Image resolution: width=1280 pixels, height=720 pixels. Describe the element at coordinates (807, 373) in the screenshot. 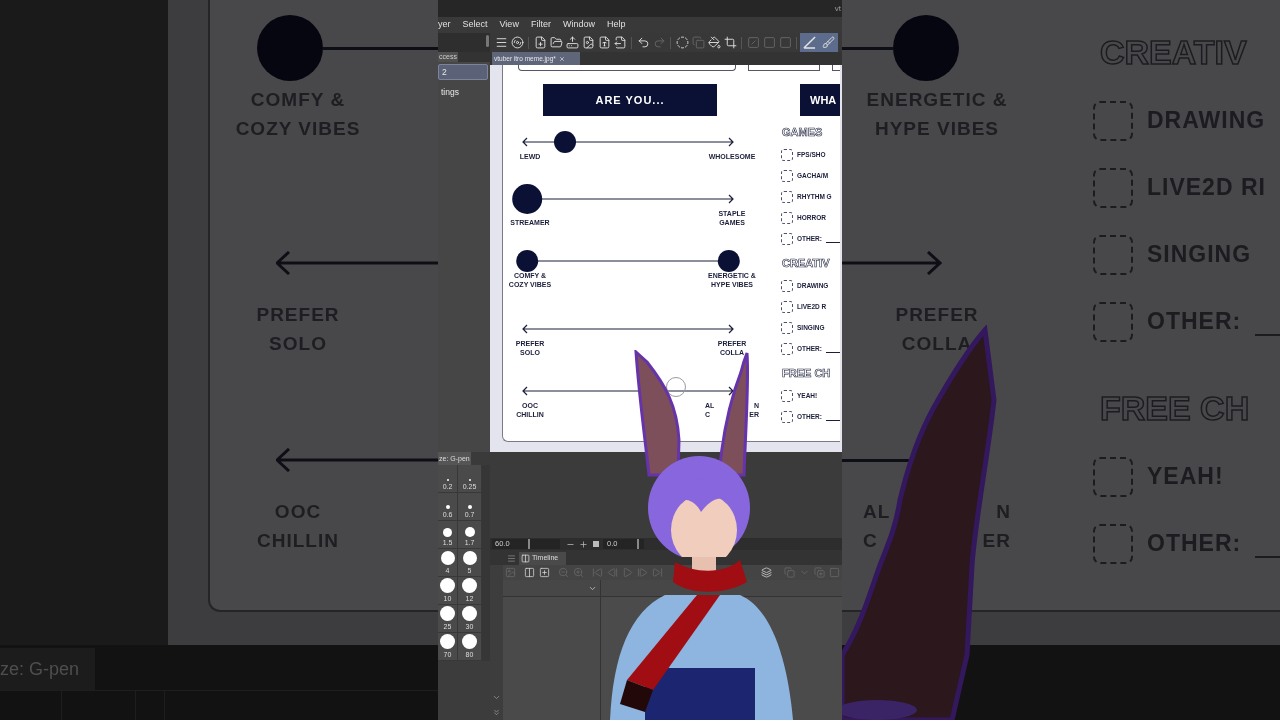

I see `section-heading: FREE CH` at that location.